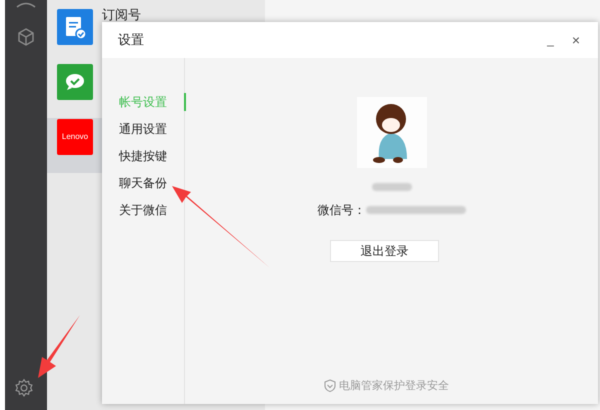 This screenshot has width=600, height=410. What do you see at coordinates (75, 27) in the screenshot?
I see `document-icon` at bounding box center [75, 27].